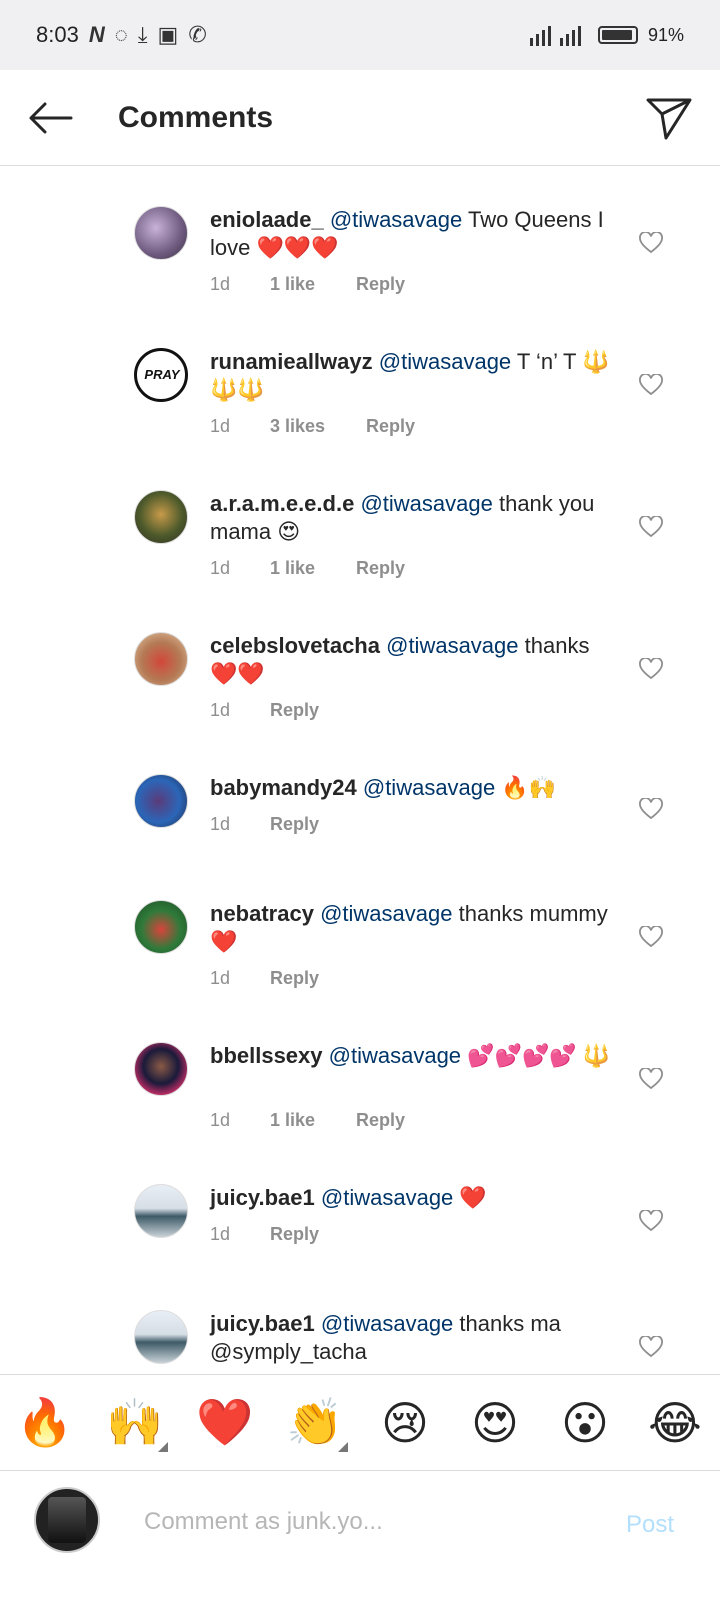 The height and width of the screenshot is (1600, 720). I want to click on emoji-heart-eyes-button: 😍, so click(495, 1423).